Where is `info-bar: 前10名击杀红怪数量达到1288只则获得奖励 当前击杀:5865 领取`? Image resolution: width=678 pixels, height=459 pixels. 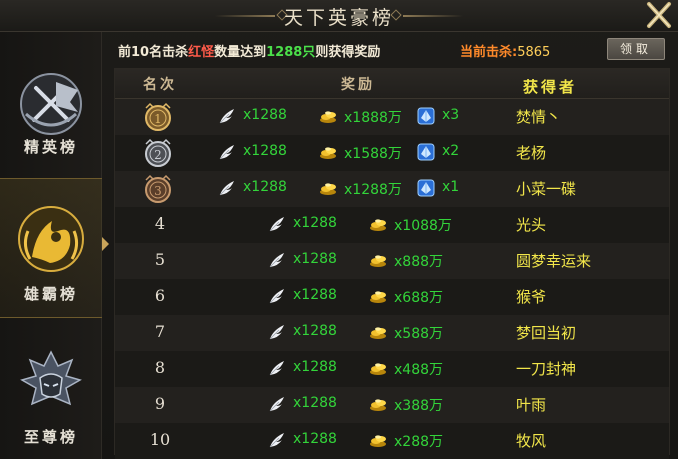 info-bar: 前10名击杀红怪数量达到1288只则获得奖励 当前击杀:5865 领取 is located at coordinates (390, 50).